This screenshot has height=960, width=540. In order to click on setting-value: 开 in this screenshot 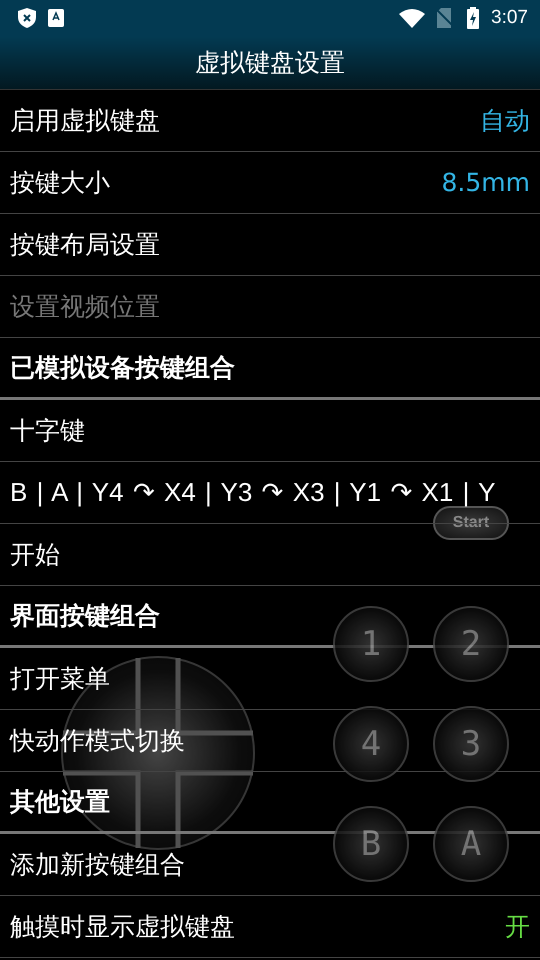, I will do `click(517, 927)`.